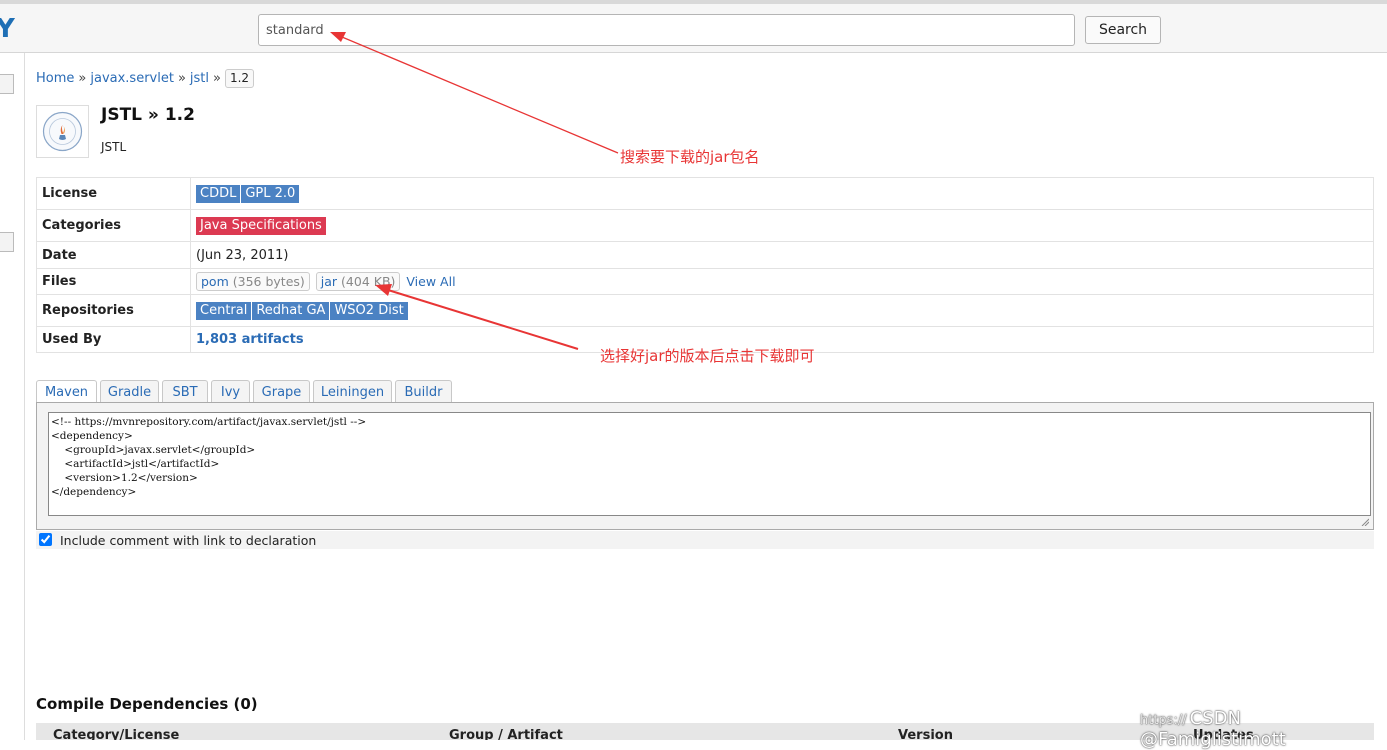  I want to click on annotation-search-note: 搜索要下载的jar包名, so click(690, 157).